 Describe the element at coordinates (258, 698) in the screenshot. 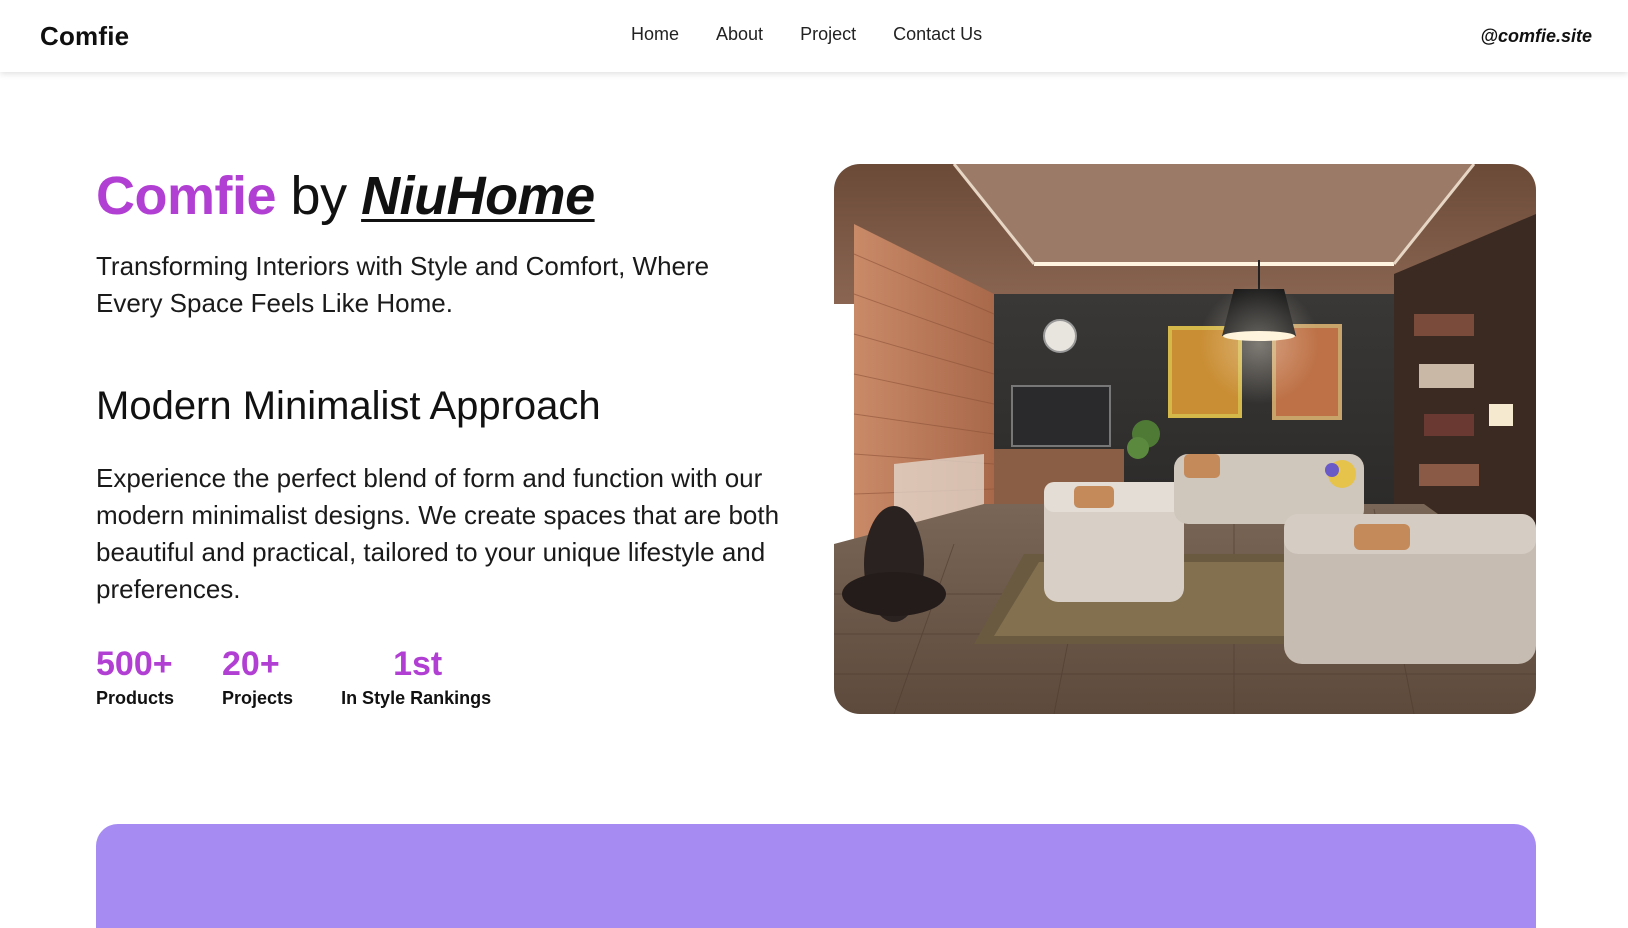

I see `stat-label: Projects` at that location.